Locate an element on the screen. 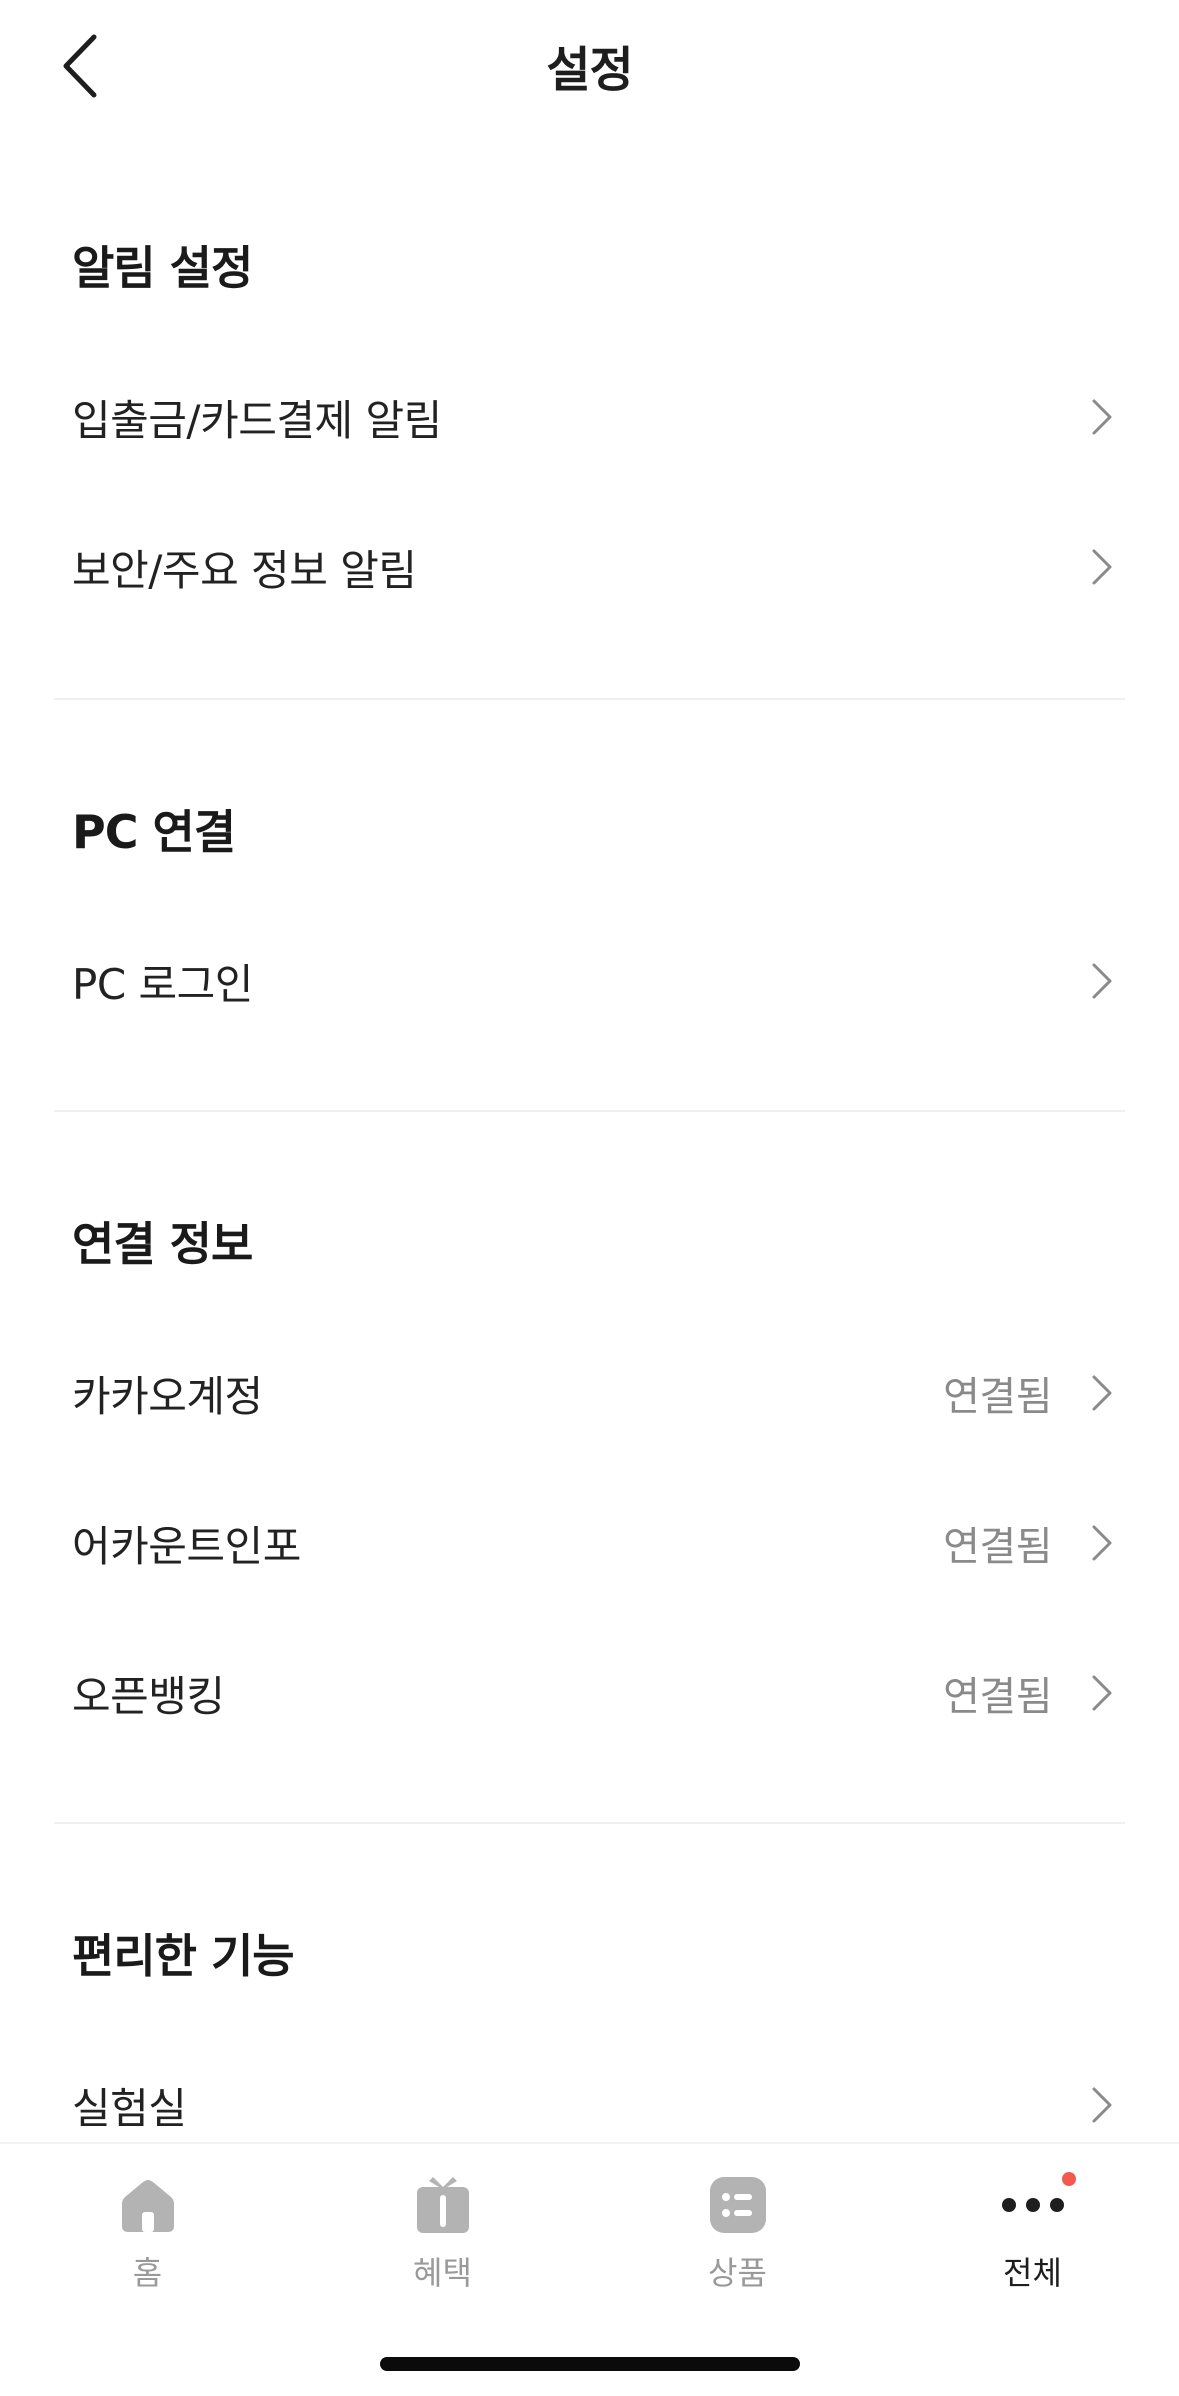 The image size is (1179, 2396). row-label: 보안/주요 정보 알림 is located at coordinates (244, 570).